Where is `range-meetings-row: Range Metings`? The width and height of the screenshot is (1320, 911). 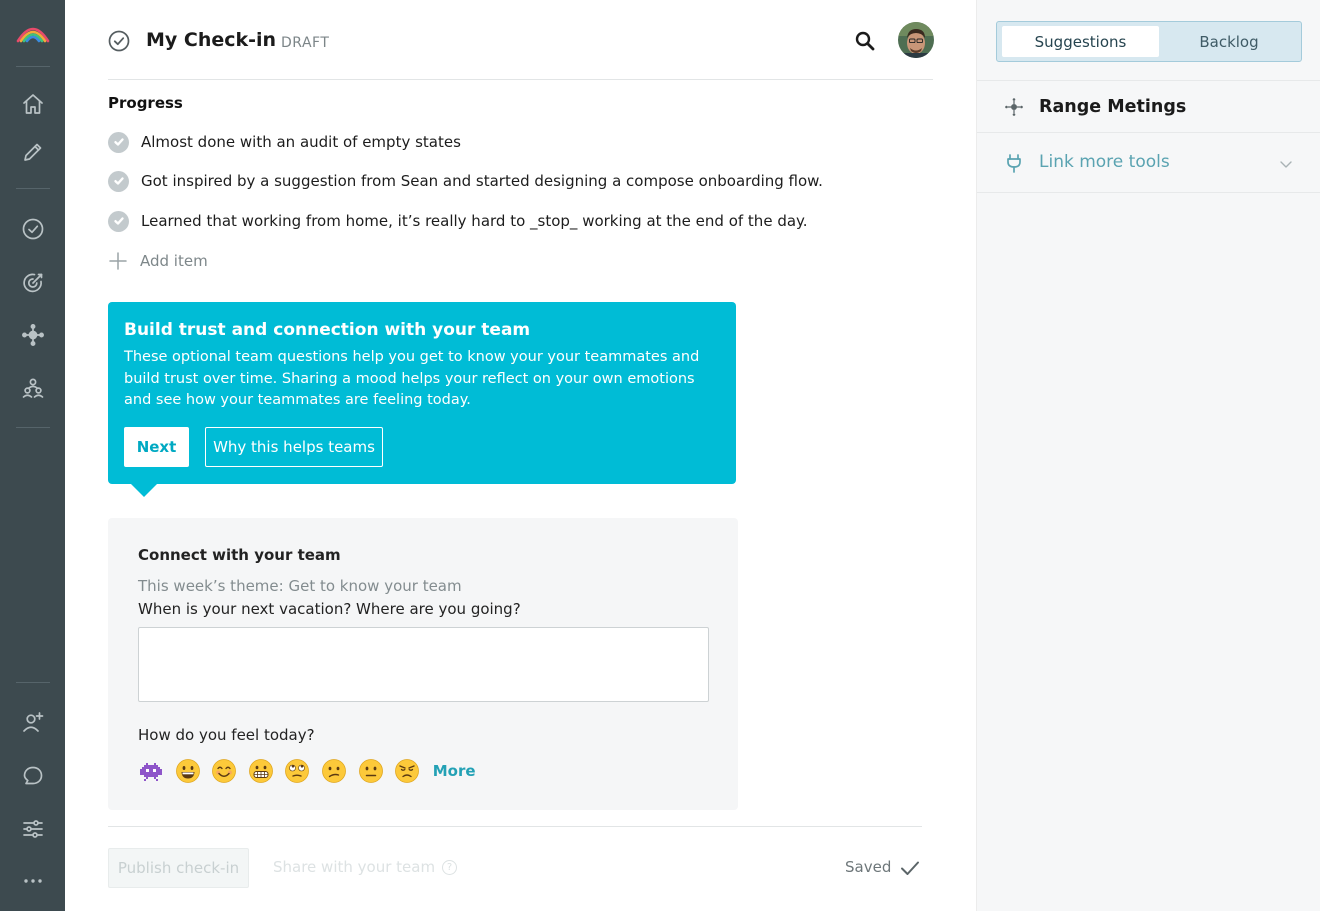 range-meetings-row: Range Metings is located at coordinates (1148, 106).